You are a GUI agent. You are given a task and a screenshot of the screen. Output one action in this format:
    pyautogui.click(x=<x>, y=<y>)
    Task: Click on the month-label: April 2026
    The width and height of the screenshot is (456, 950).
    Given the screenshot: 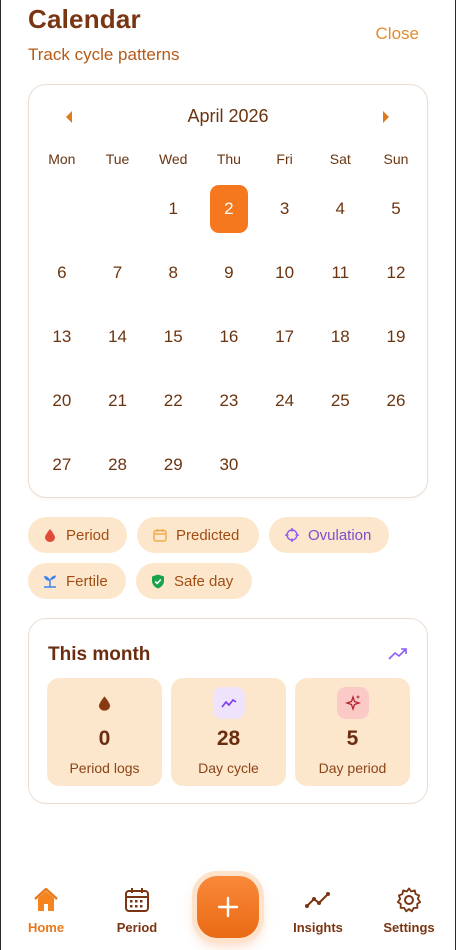 What is the action you would take?
    pyautogui.click(x=228, y=116)
    